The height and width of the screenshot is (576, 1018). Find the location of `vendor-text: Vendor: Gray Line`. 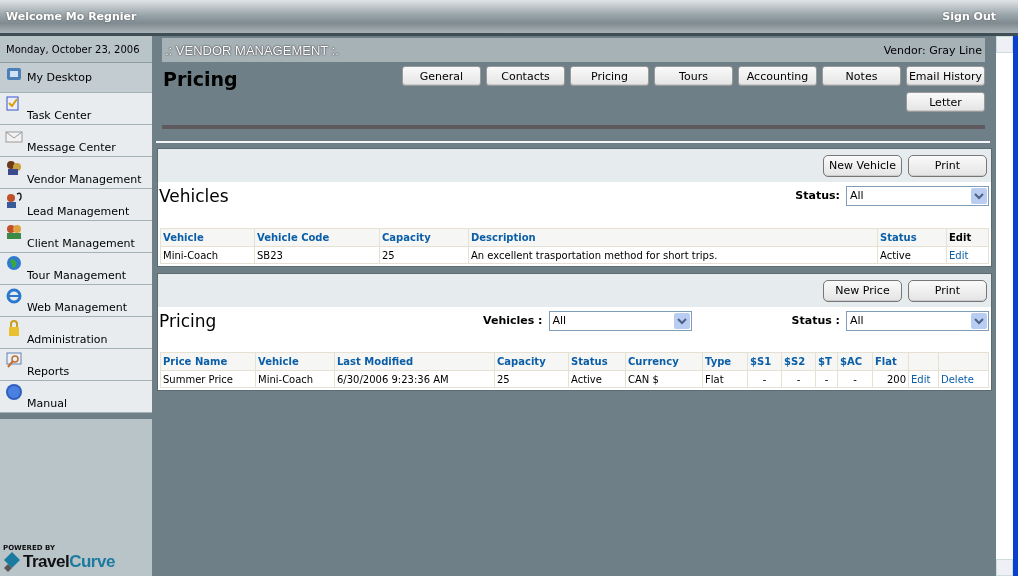

vendor-text: Vendor: Gray Line is located at coordinates (932, 50).